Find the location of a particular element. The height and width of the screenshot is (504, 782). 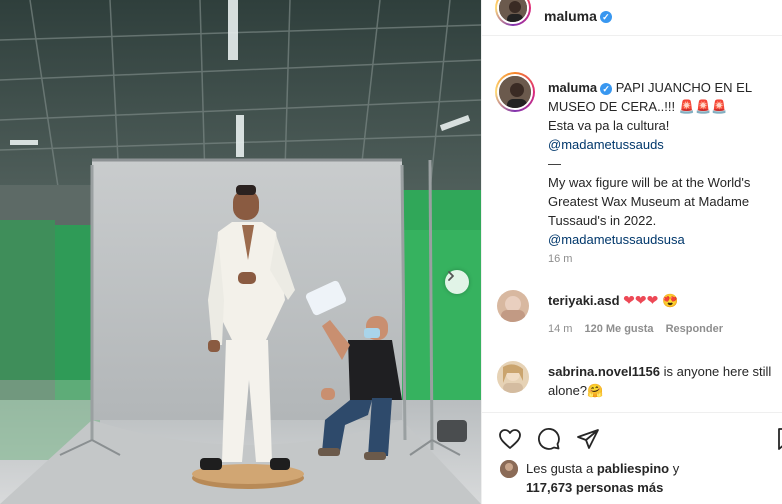

mention-link: @madametussaudsusa is located at coordinates (663, 239).